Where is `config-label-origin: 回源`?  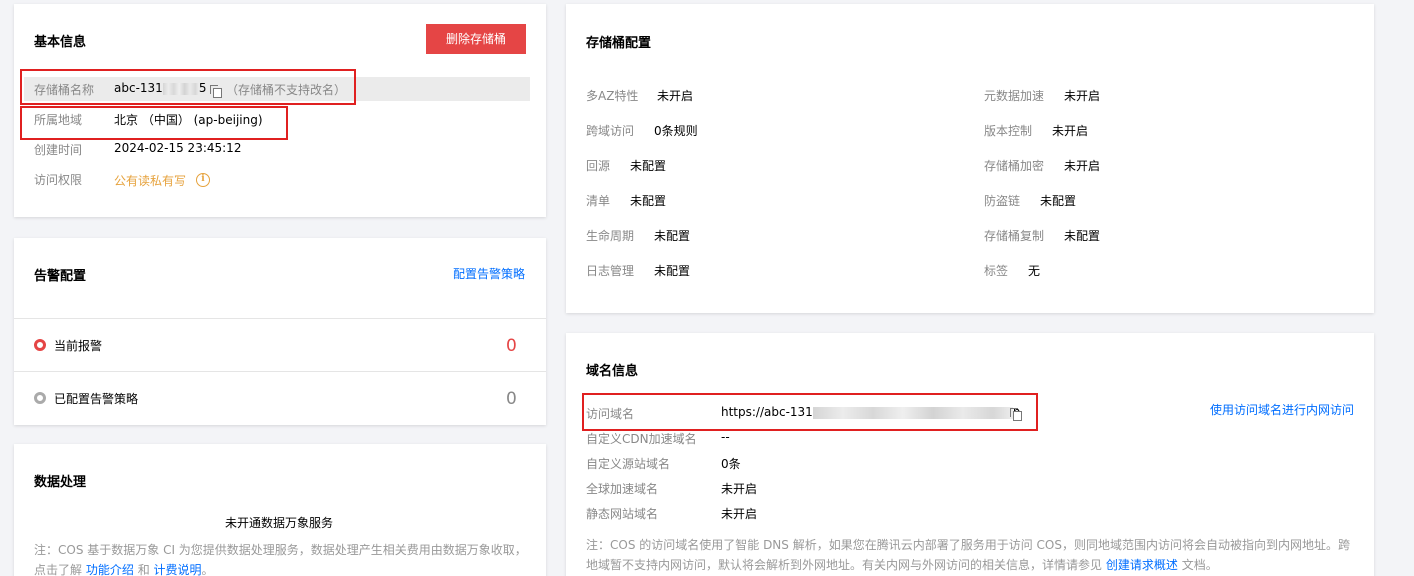
config-label-origin: 回源 is located at coordinates (598, 166).